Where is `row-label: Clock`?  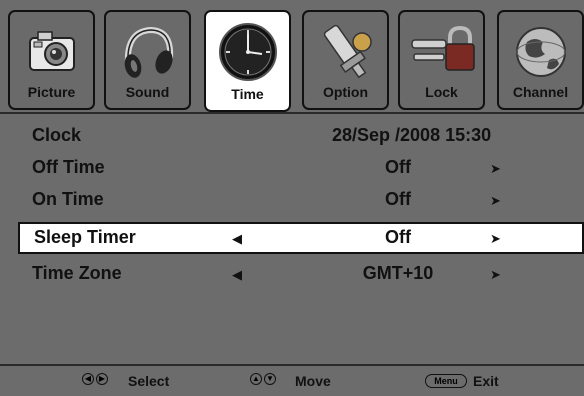 row-label: Clock is located at coordinates (57, 135).